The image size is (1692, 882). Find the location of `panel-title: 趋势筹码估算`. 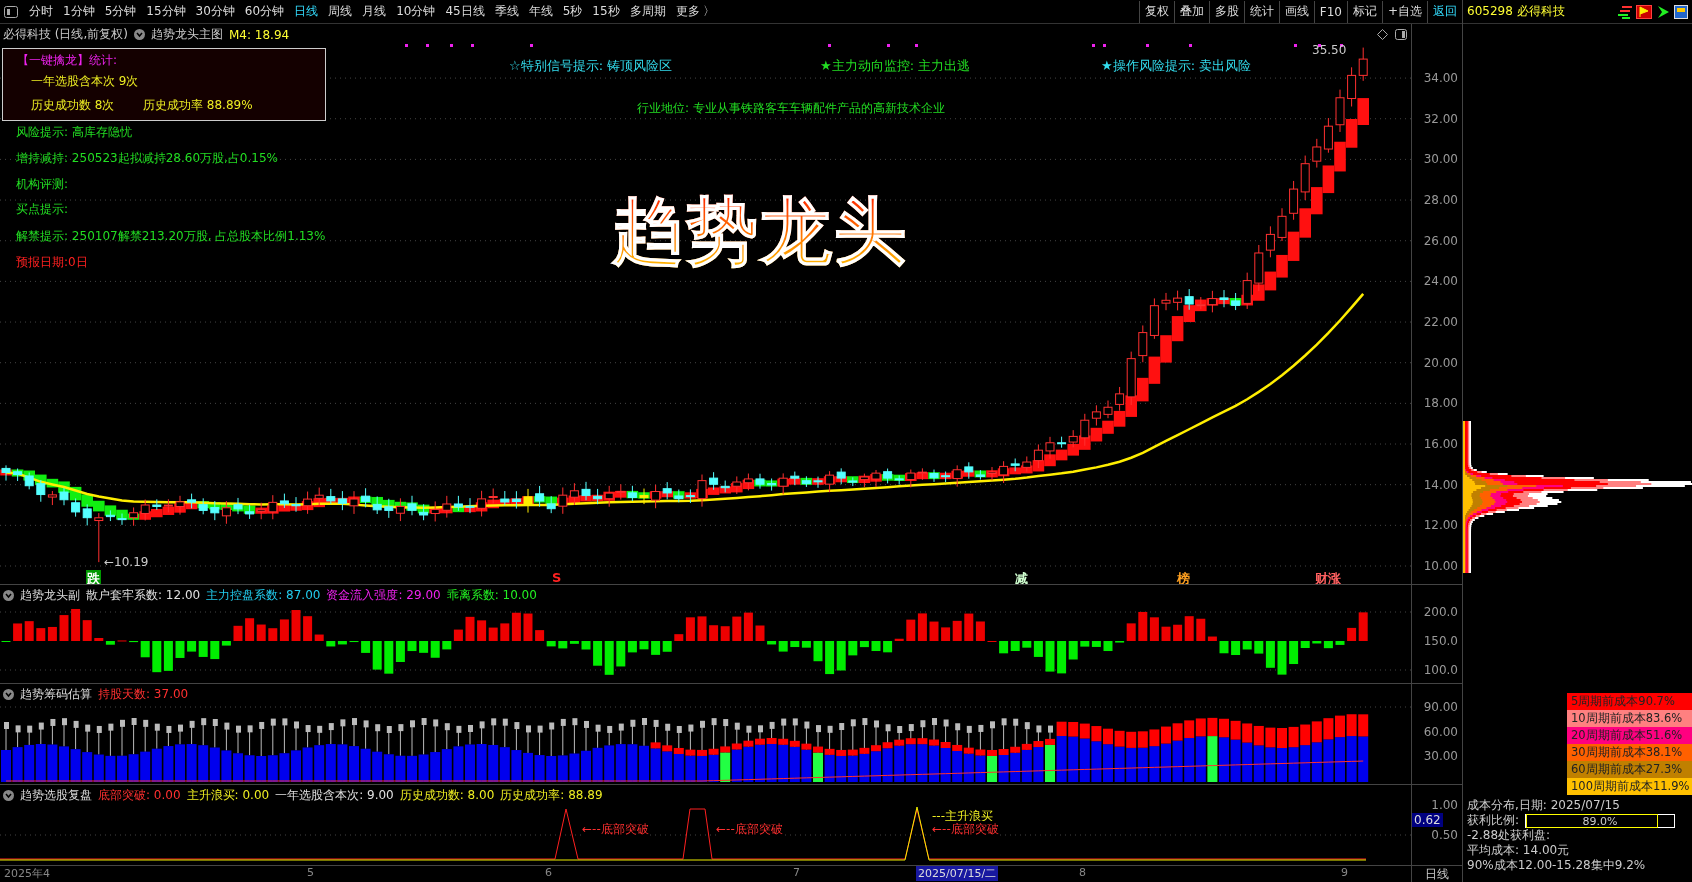

panel-title: 趋势筹码估算 is located at coordinates (56, 695).